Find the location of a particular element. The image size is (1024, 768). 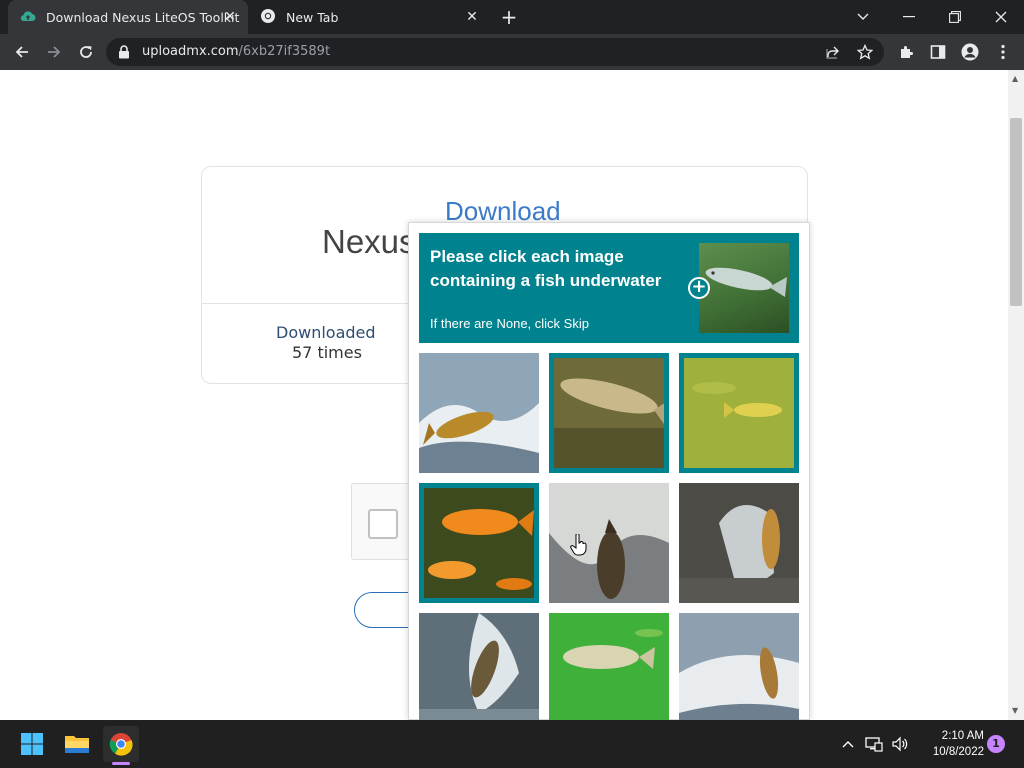

page-scrollbar: ▲ ▼ is located at coordinates (1016, 395).